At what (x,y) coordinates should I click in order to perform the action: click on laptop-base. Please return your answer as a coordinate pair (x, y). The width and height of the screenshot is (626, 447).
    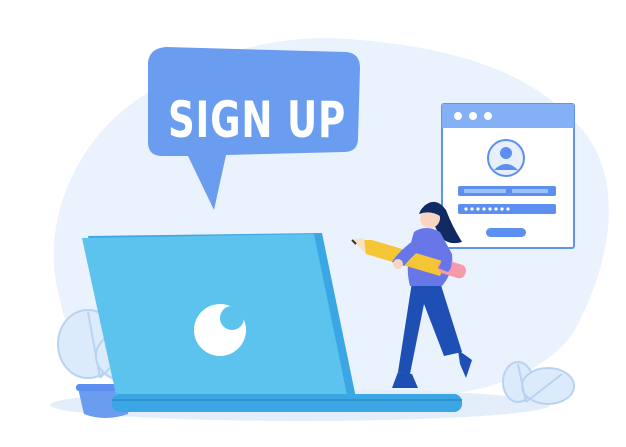
    Looking at the image, I should click on (287, 403).